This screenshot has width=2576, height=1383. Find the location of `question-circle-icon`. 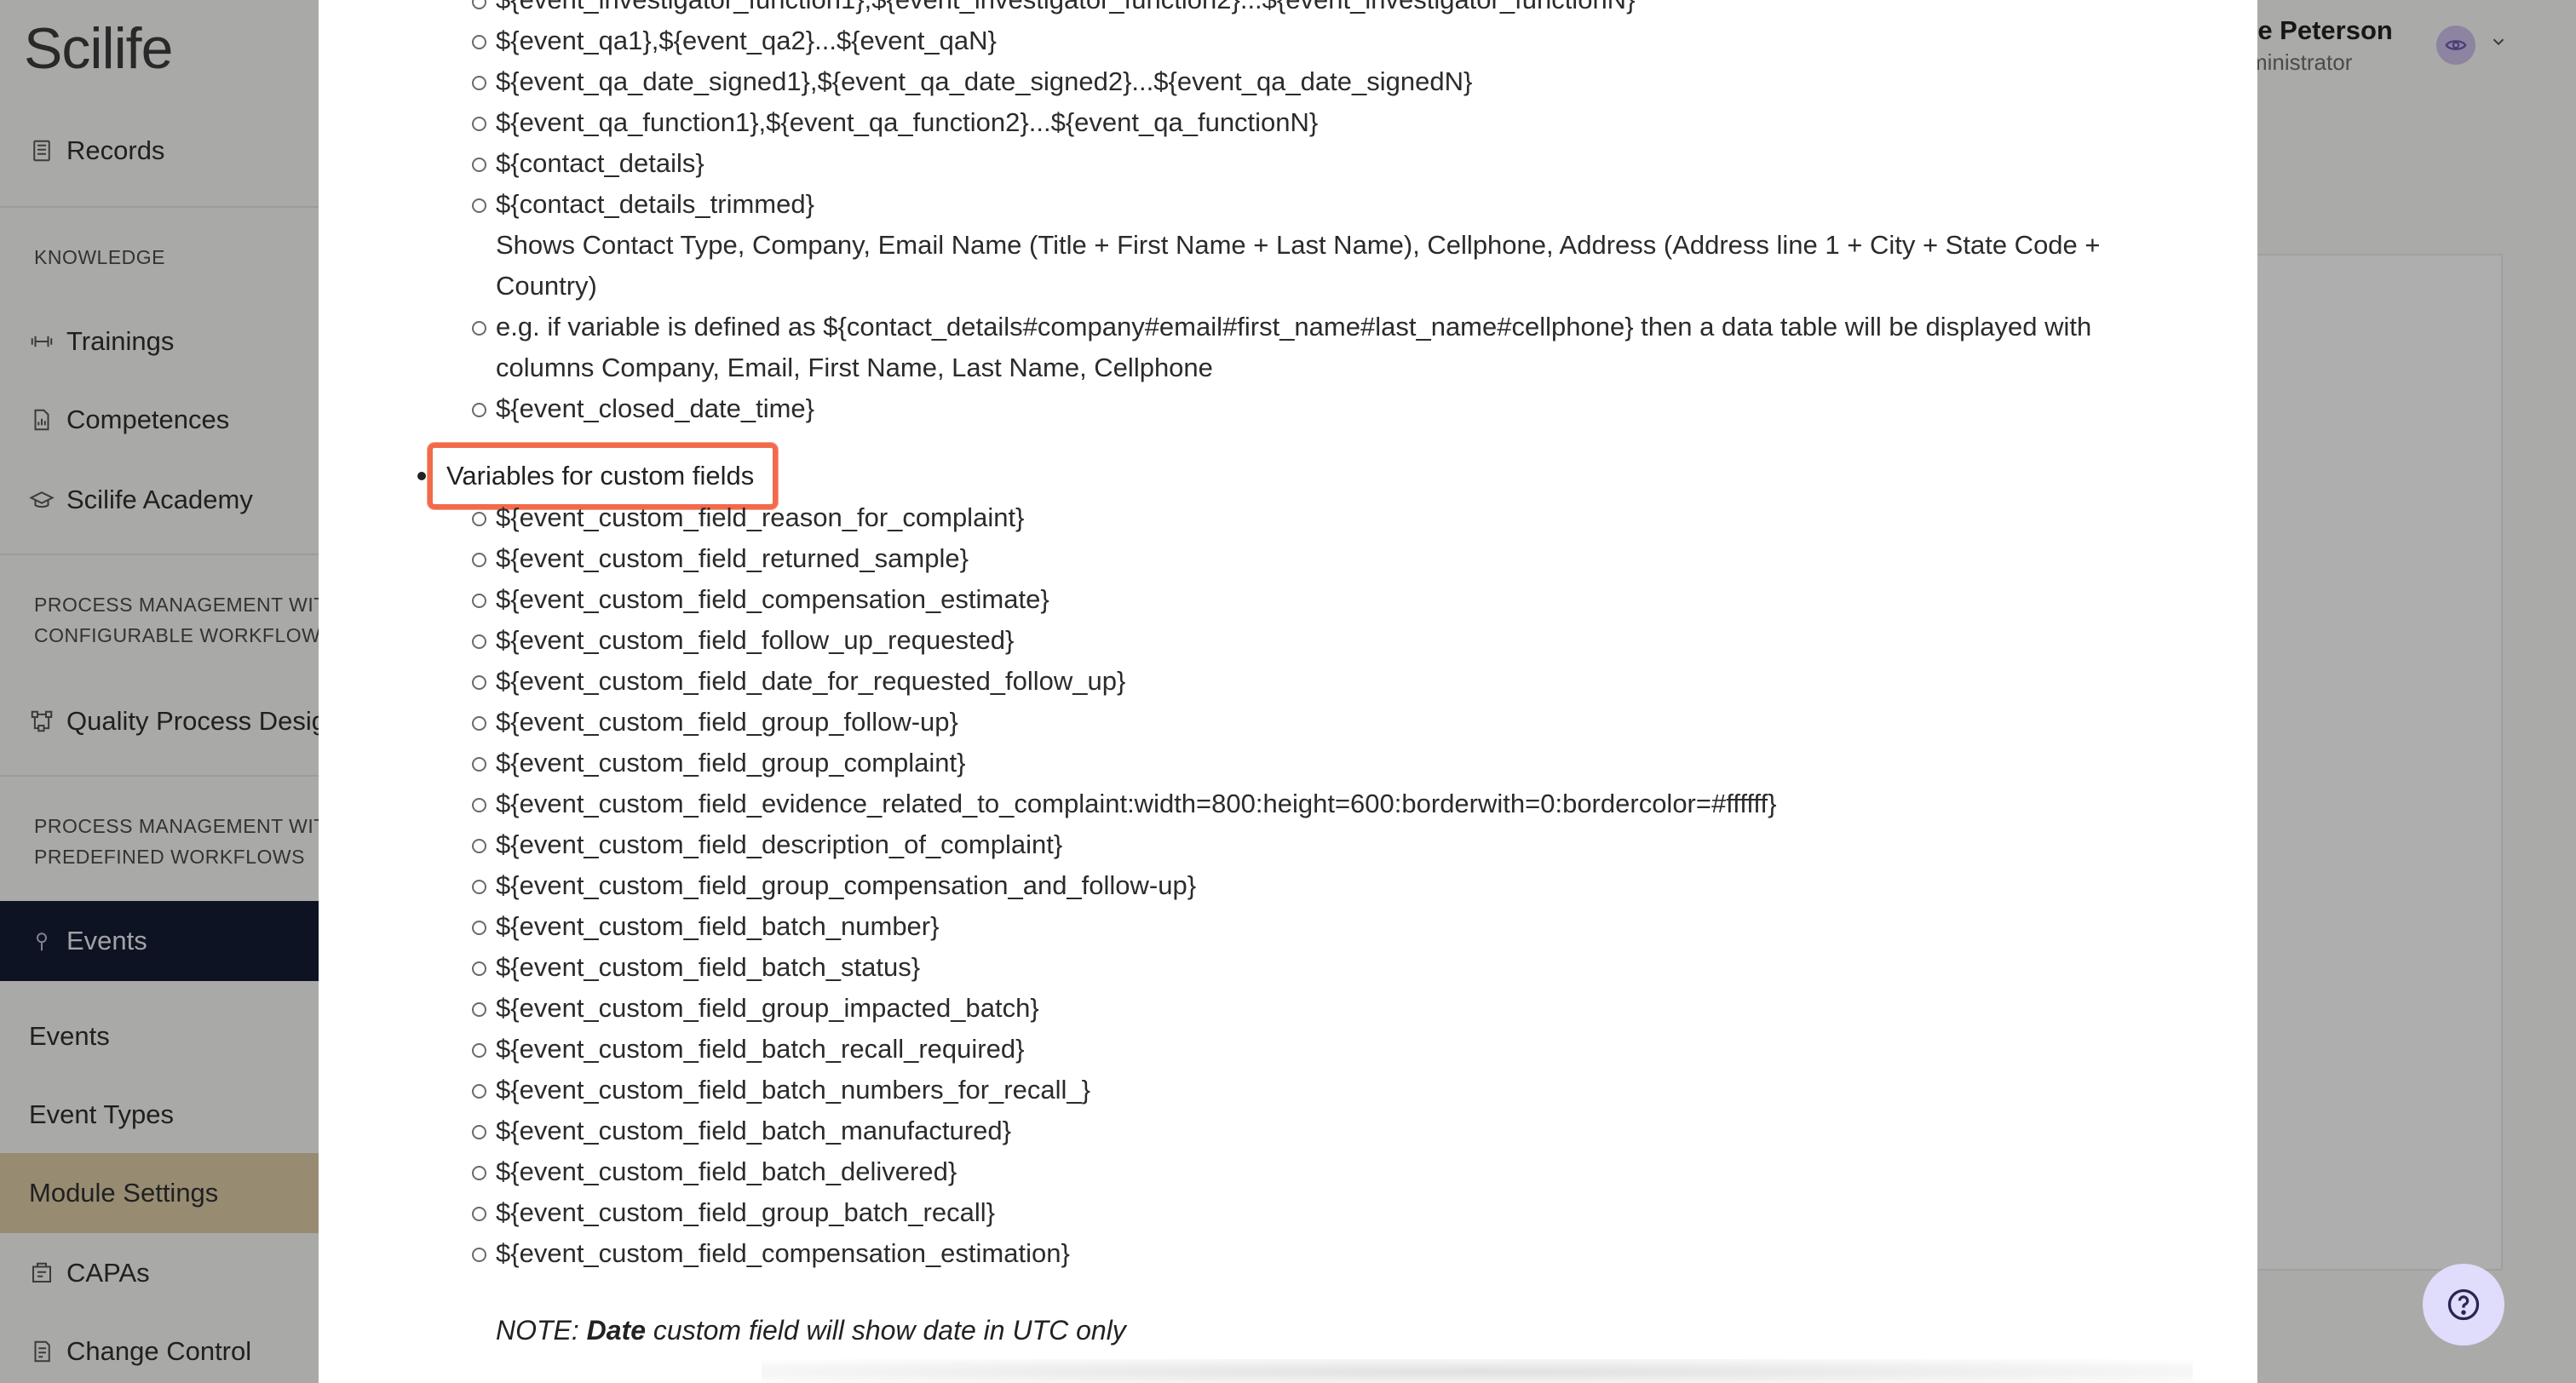

question-circle-icon is located at coordinates (2464, 1304).